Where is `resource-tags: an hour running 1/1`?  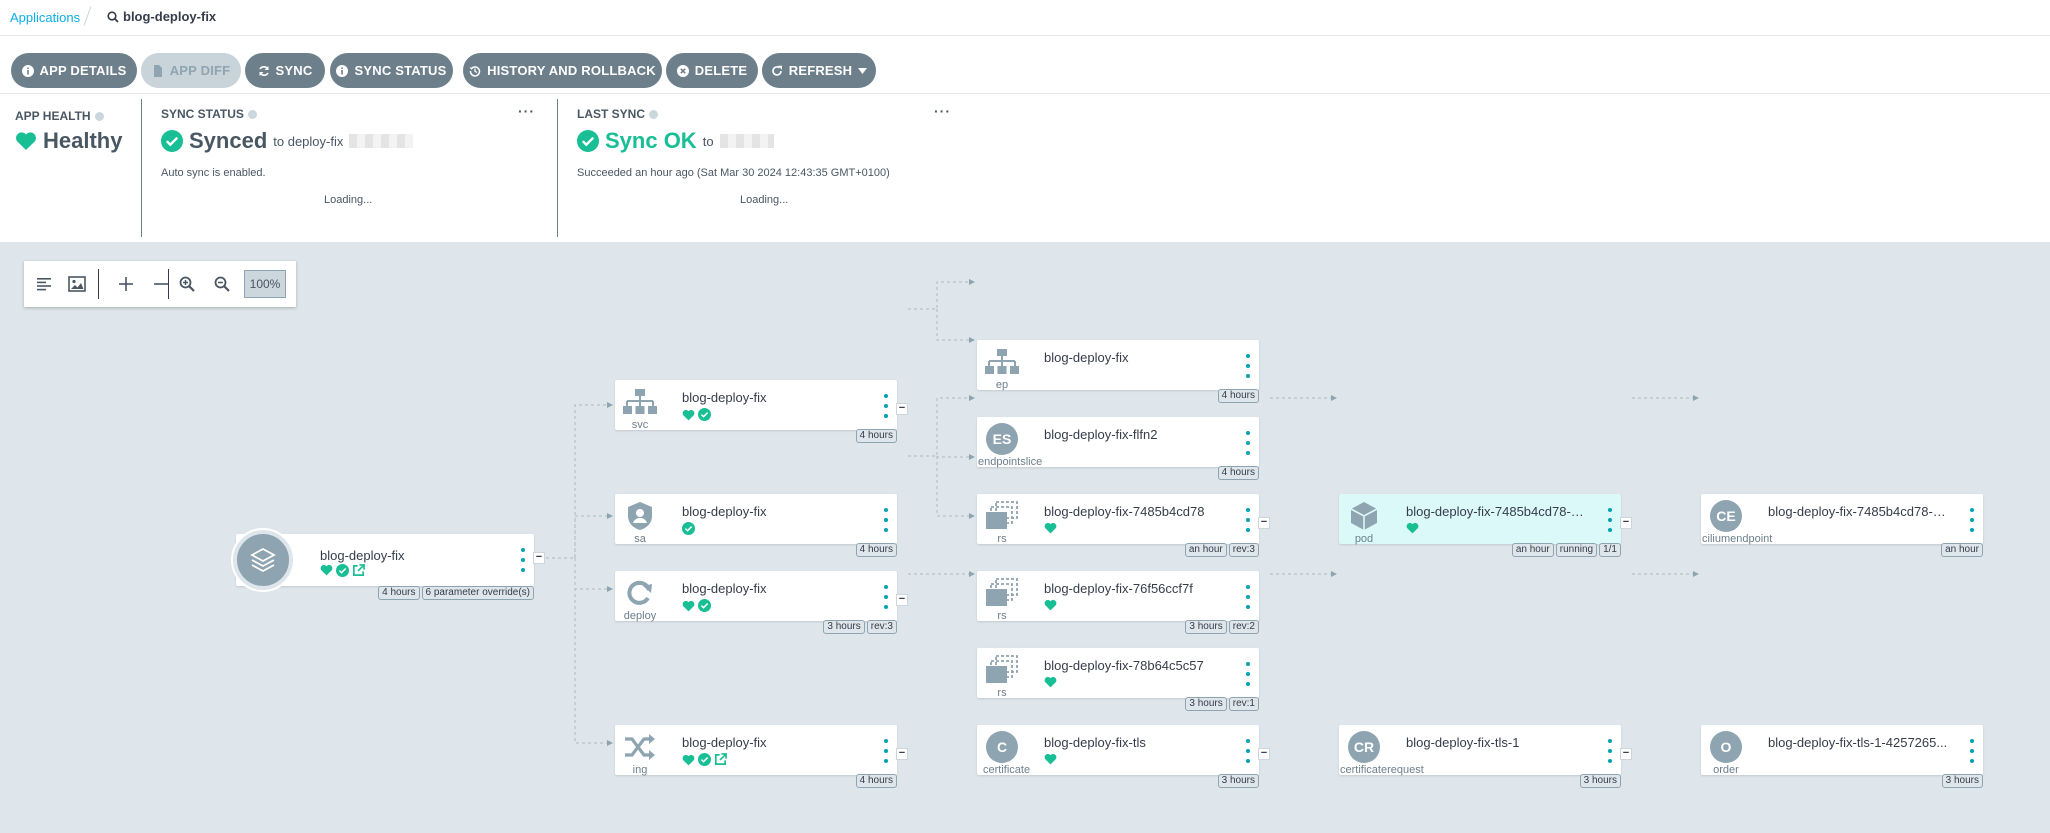 resource-tags: an hour running 1/1 is located at coordinates (1566, 550).